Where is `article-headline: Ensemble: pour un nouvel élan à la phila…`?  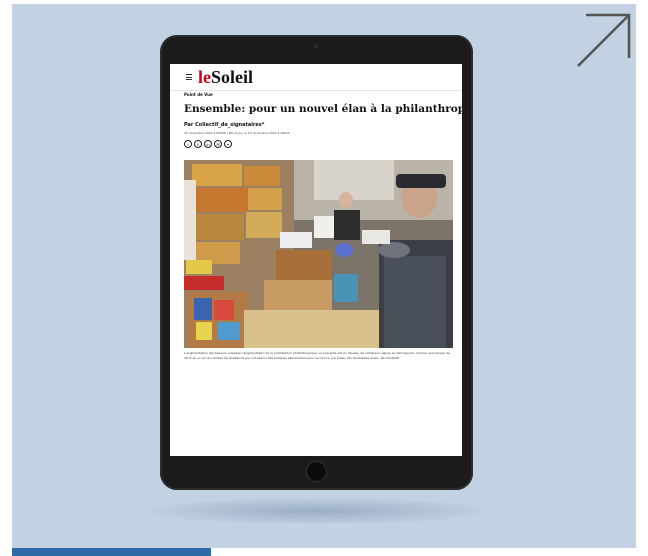
article-headline: Ensemble: pour un nouvel élan à la phila… is located at coordinates (323, 109).